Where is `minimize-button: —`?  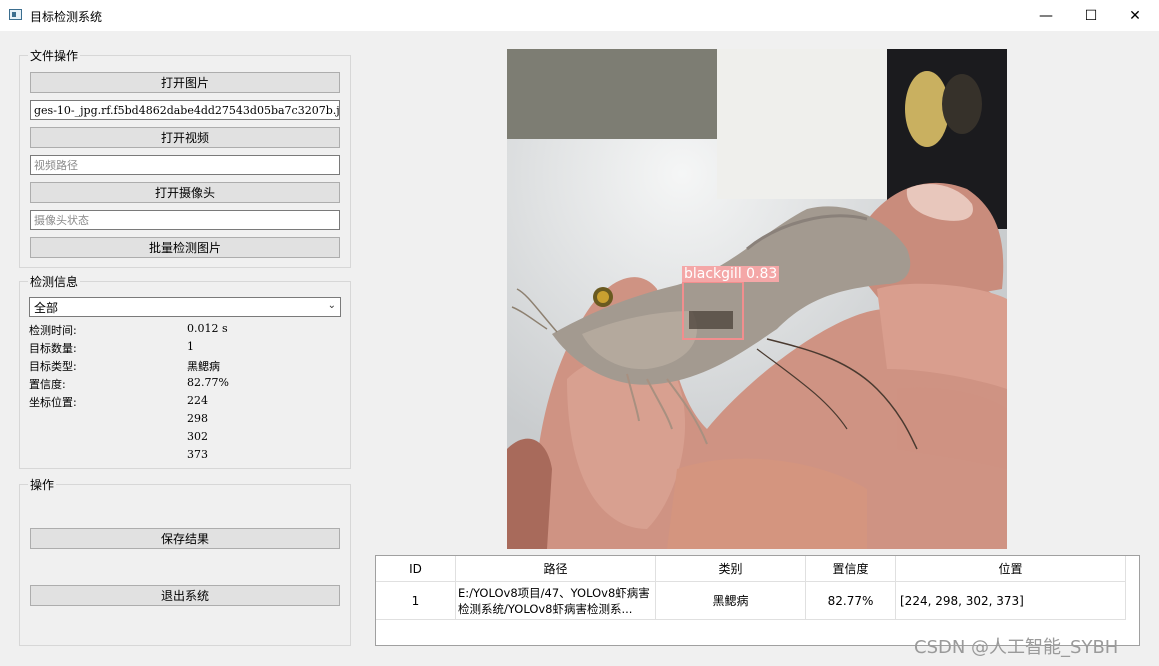
minimize-button: — is located at coordinates (1046, 15).